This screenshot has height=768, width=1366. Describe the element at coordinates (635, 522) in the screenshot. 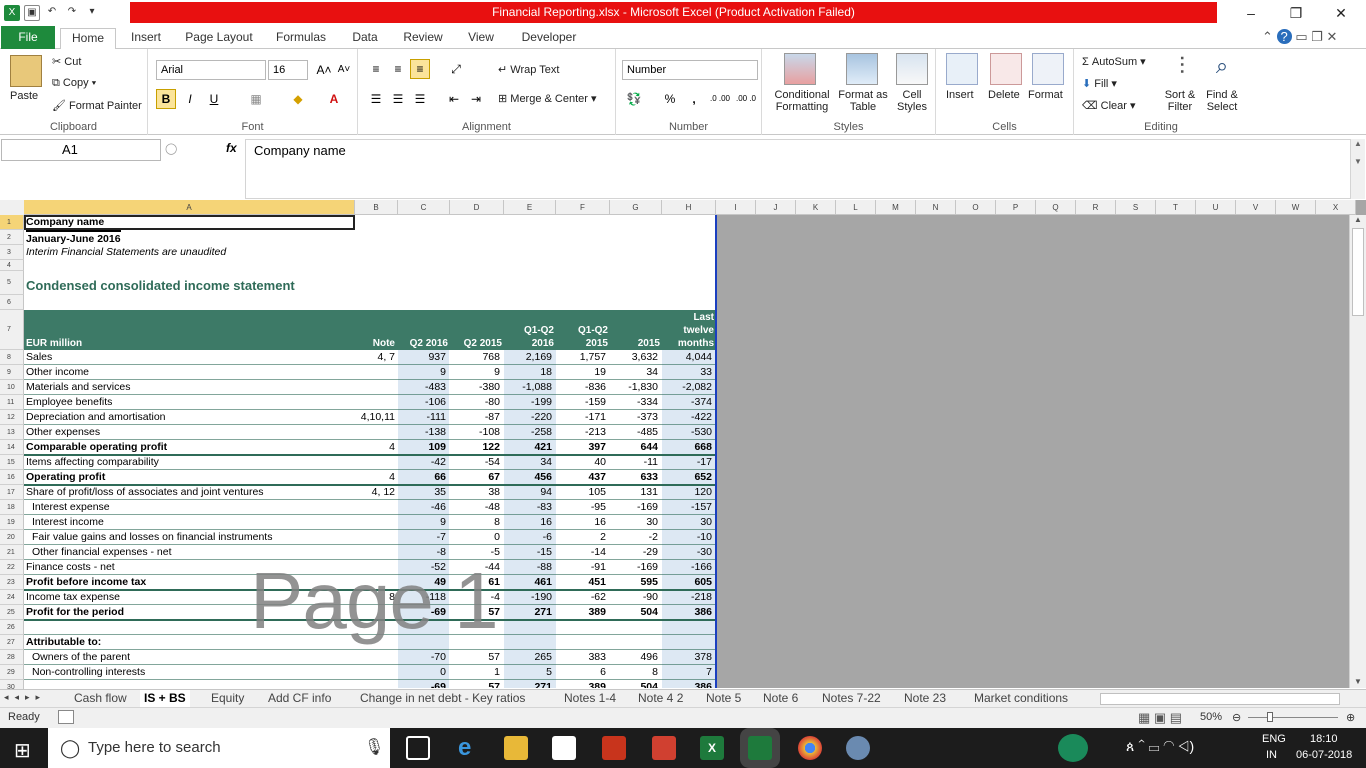

I see `row-value: 30` at that location.